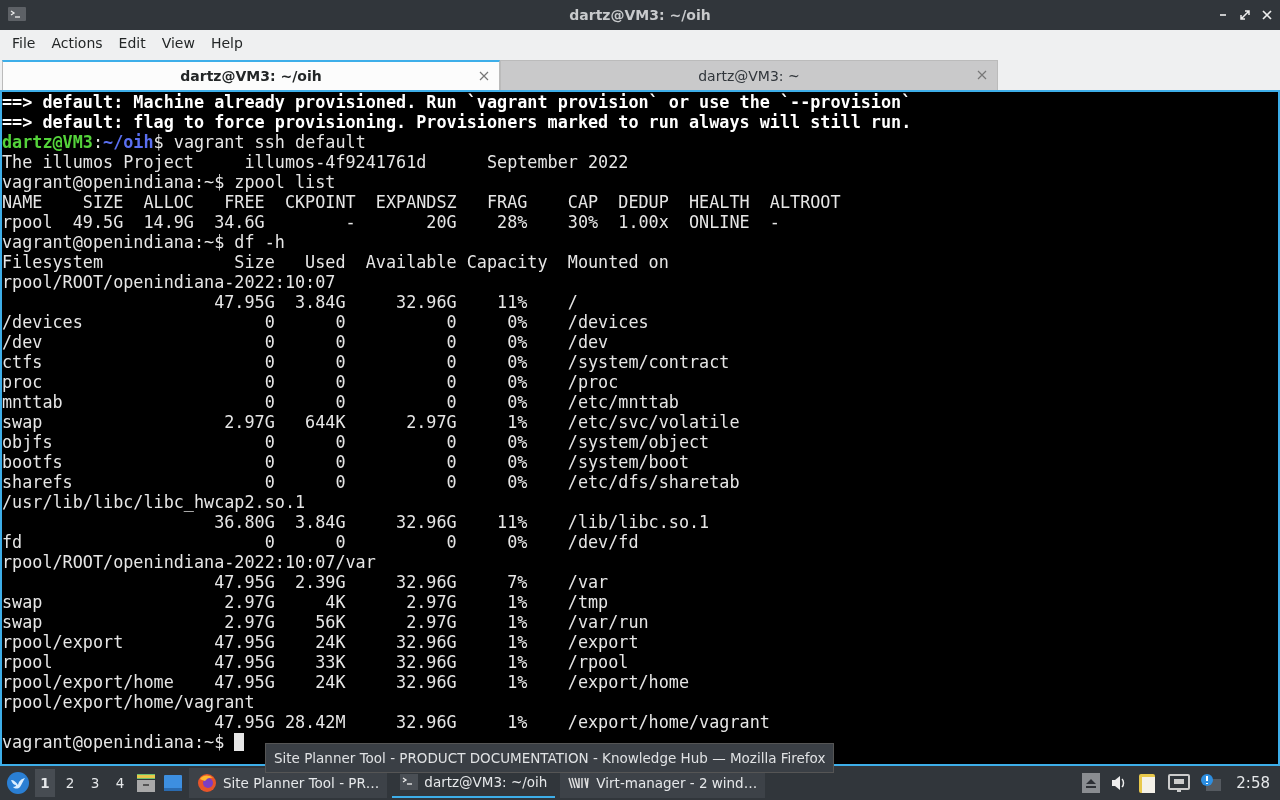 The width and height of the screenshot is (1280, 800). I want to click on terminal-line: /usr/lib/libc/libc_hwcap2.so.1, so click(154, 502).